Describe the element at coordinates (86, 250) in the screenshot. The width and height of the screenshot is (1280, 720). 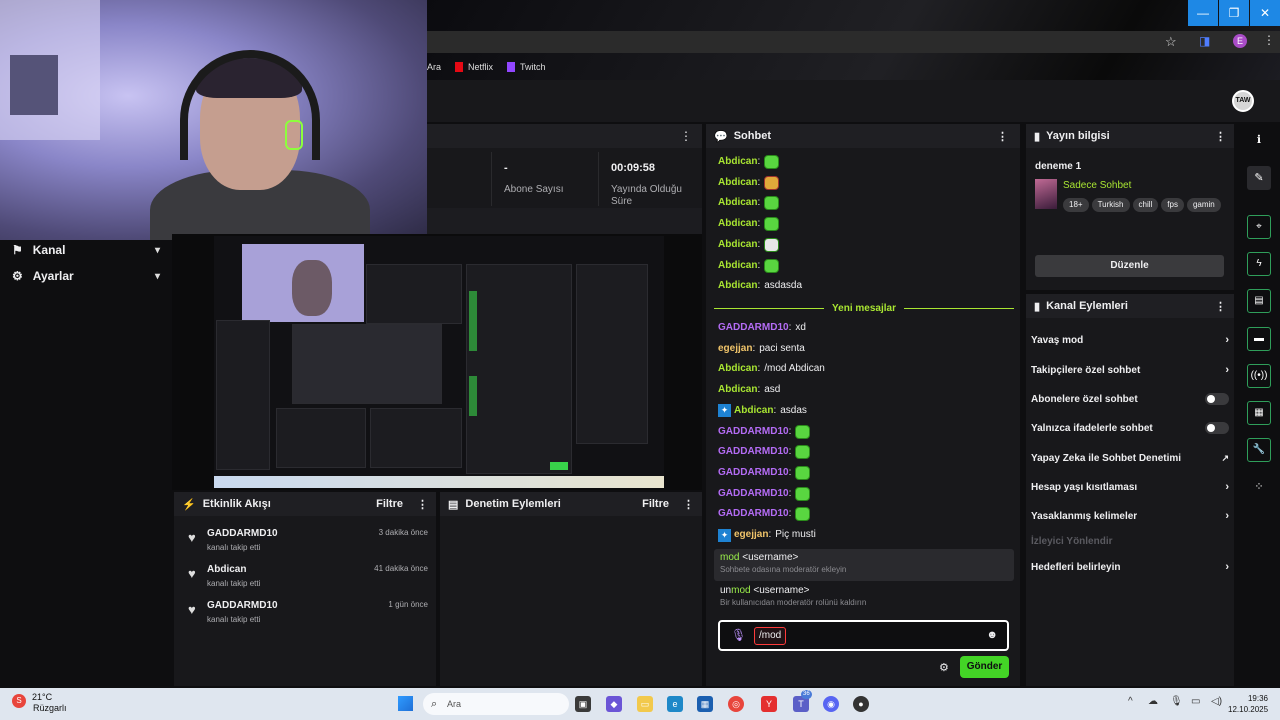
I see `sidebar-item-kanal: ⚑ Kanal ▾` at that location.